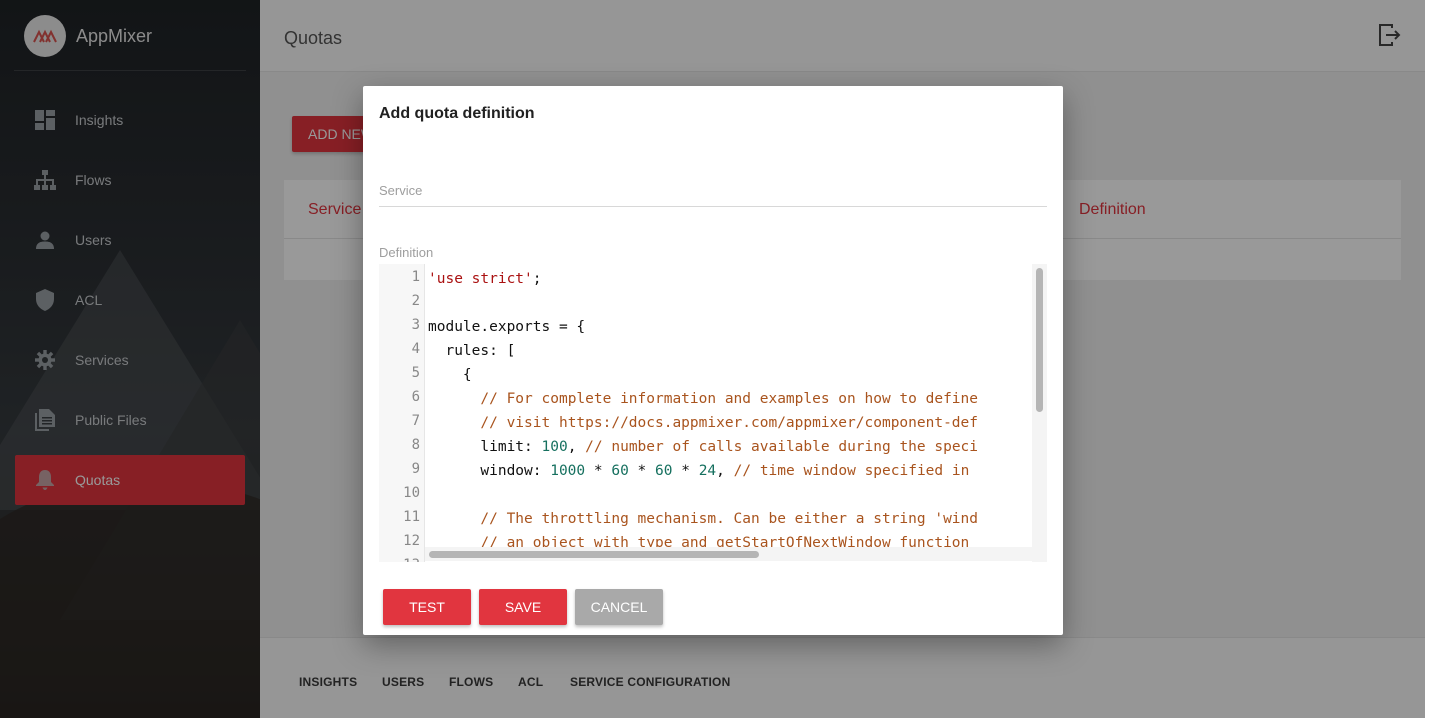 This screenshot has width=1439, height=718. I want to click on line-number: 8, so click(415, 445).